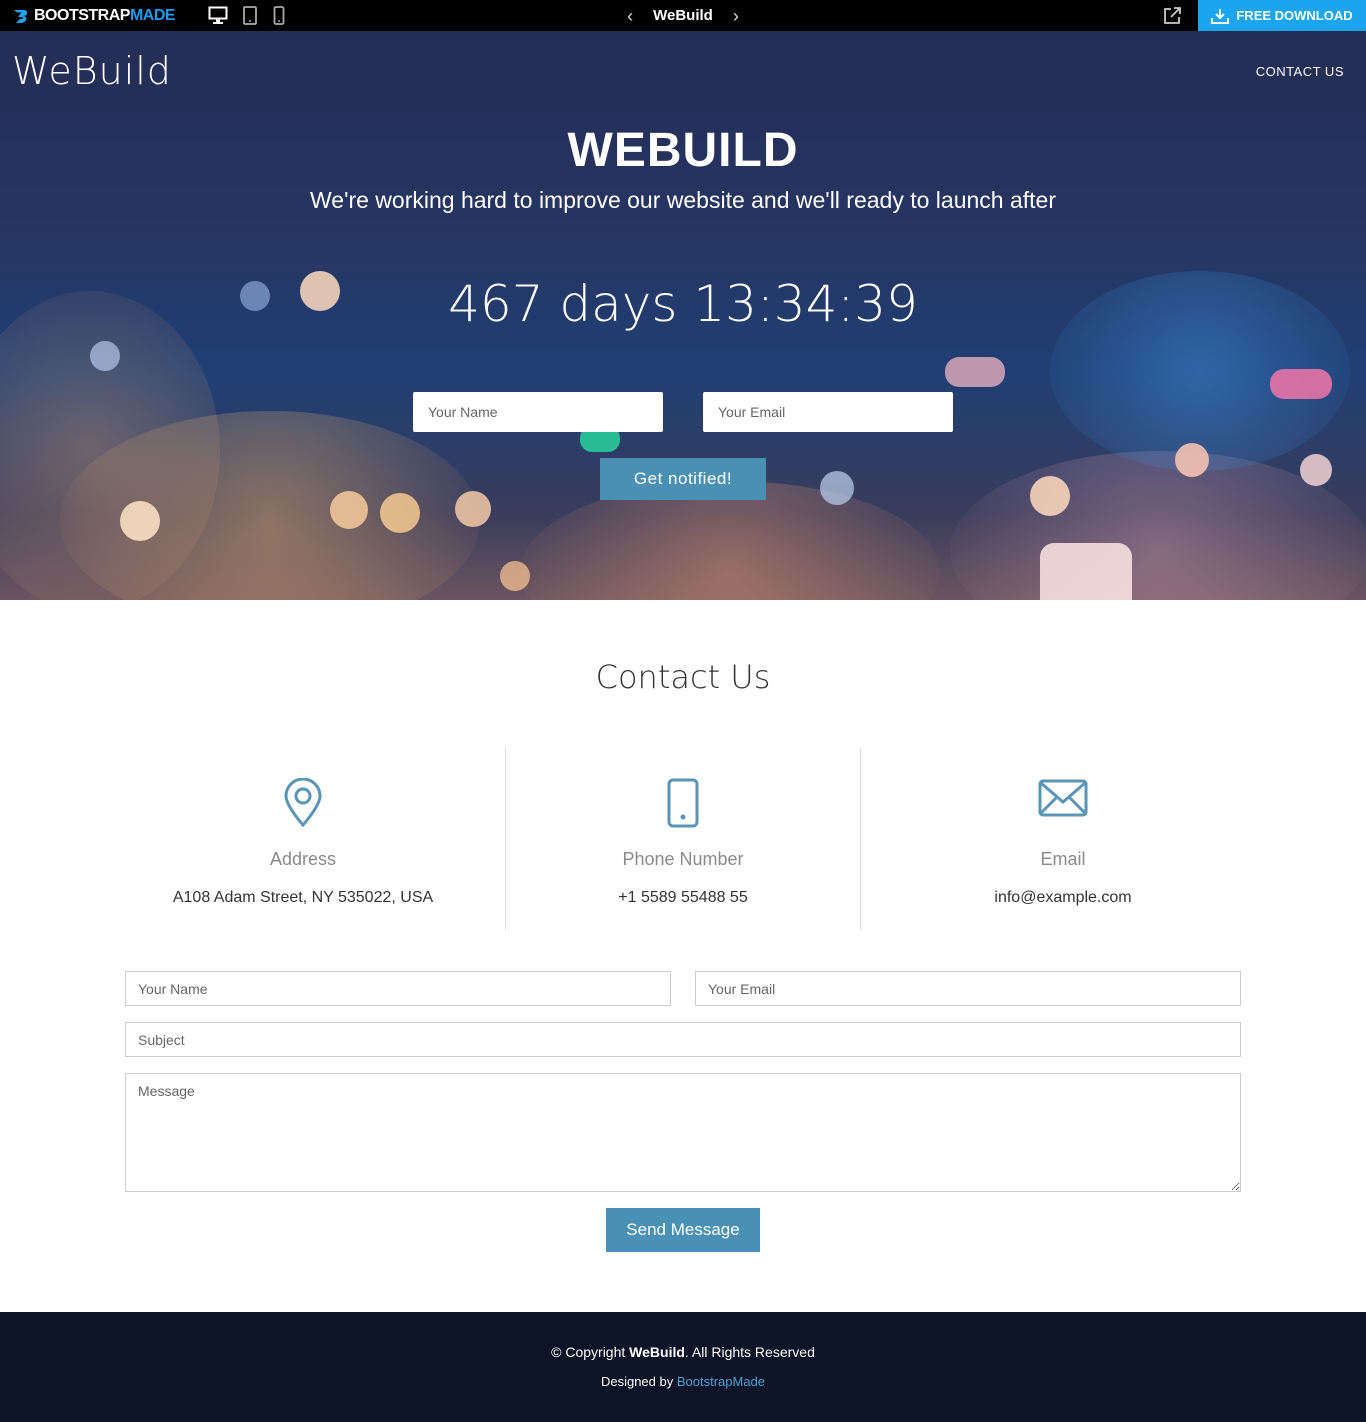 The width and height of the screenshot is (1366, 1422). I want to click on email-label: Email, so click(1063, 859).